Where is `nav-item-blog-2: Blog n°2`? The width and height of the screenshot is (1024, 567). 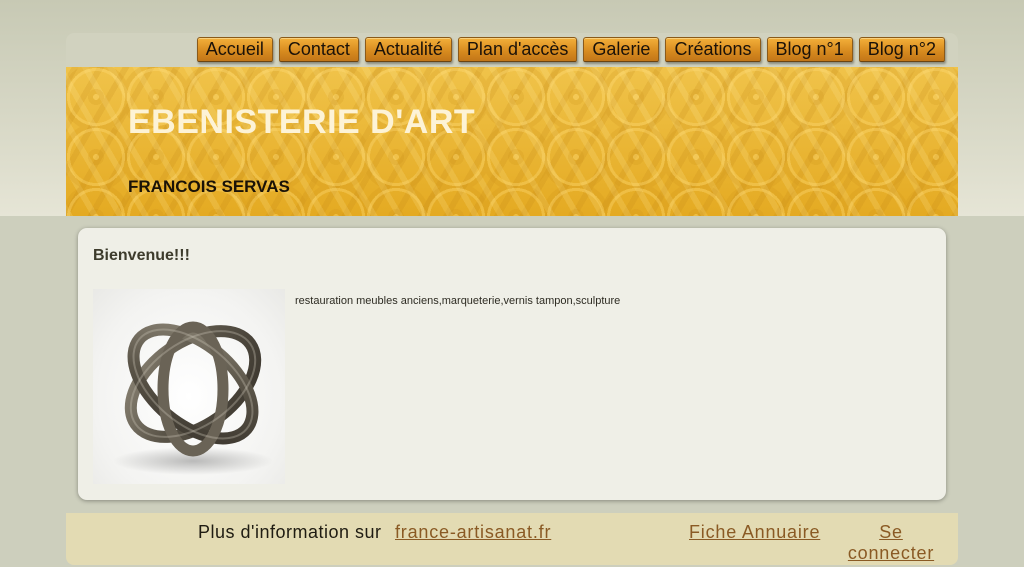 nav-item-blog-2: Blog n°2 is located at coordinates (901, 49).